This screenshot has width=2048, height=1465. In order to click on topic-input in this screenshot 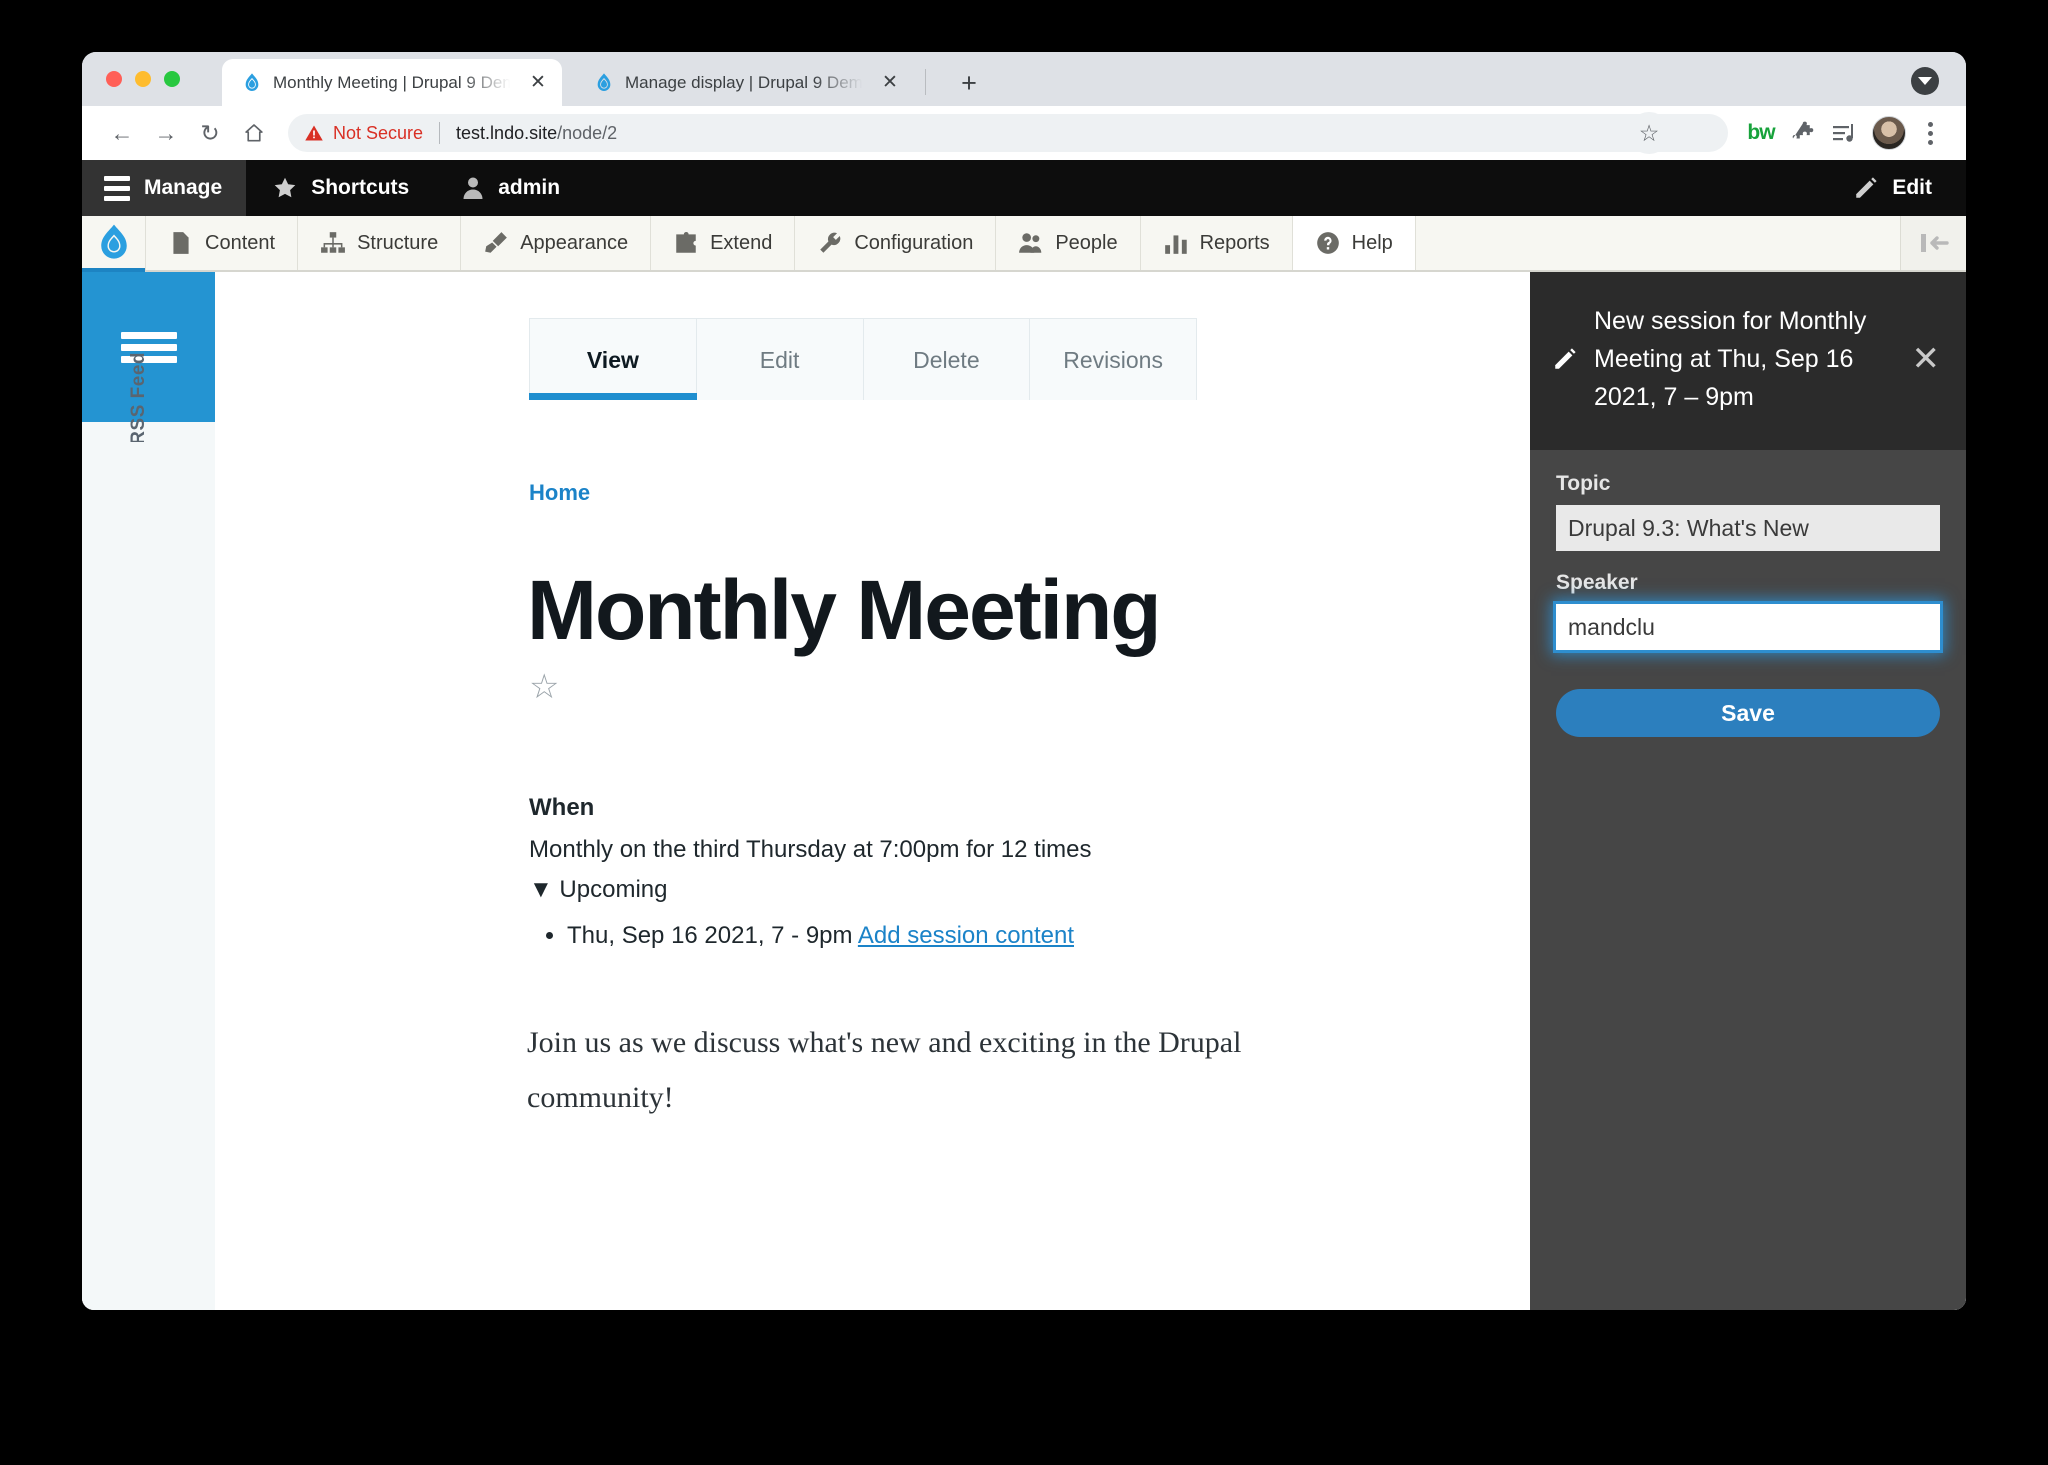, I will do `click(1748, 528)`.